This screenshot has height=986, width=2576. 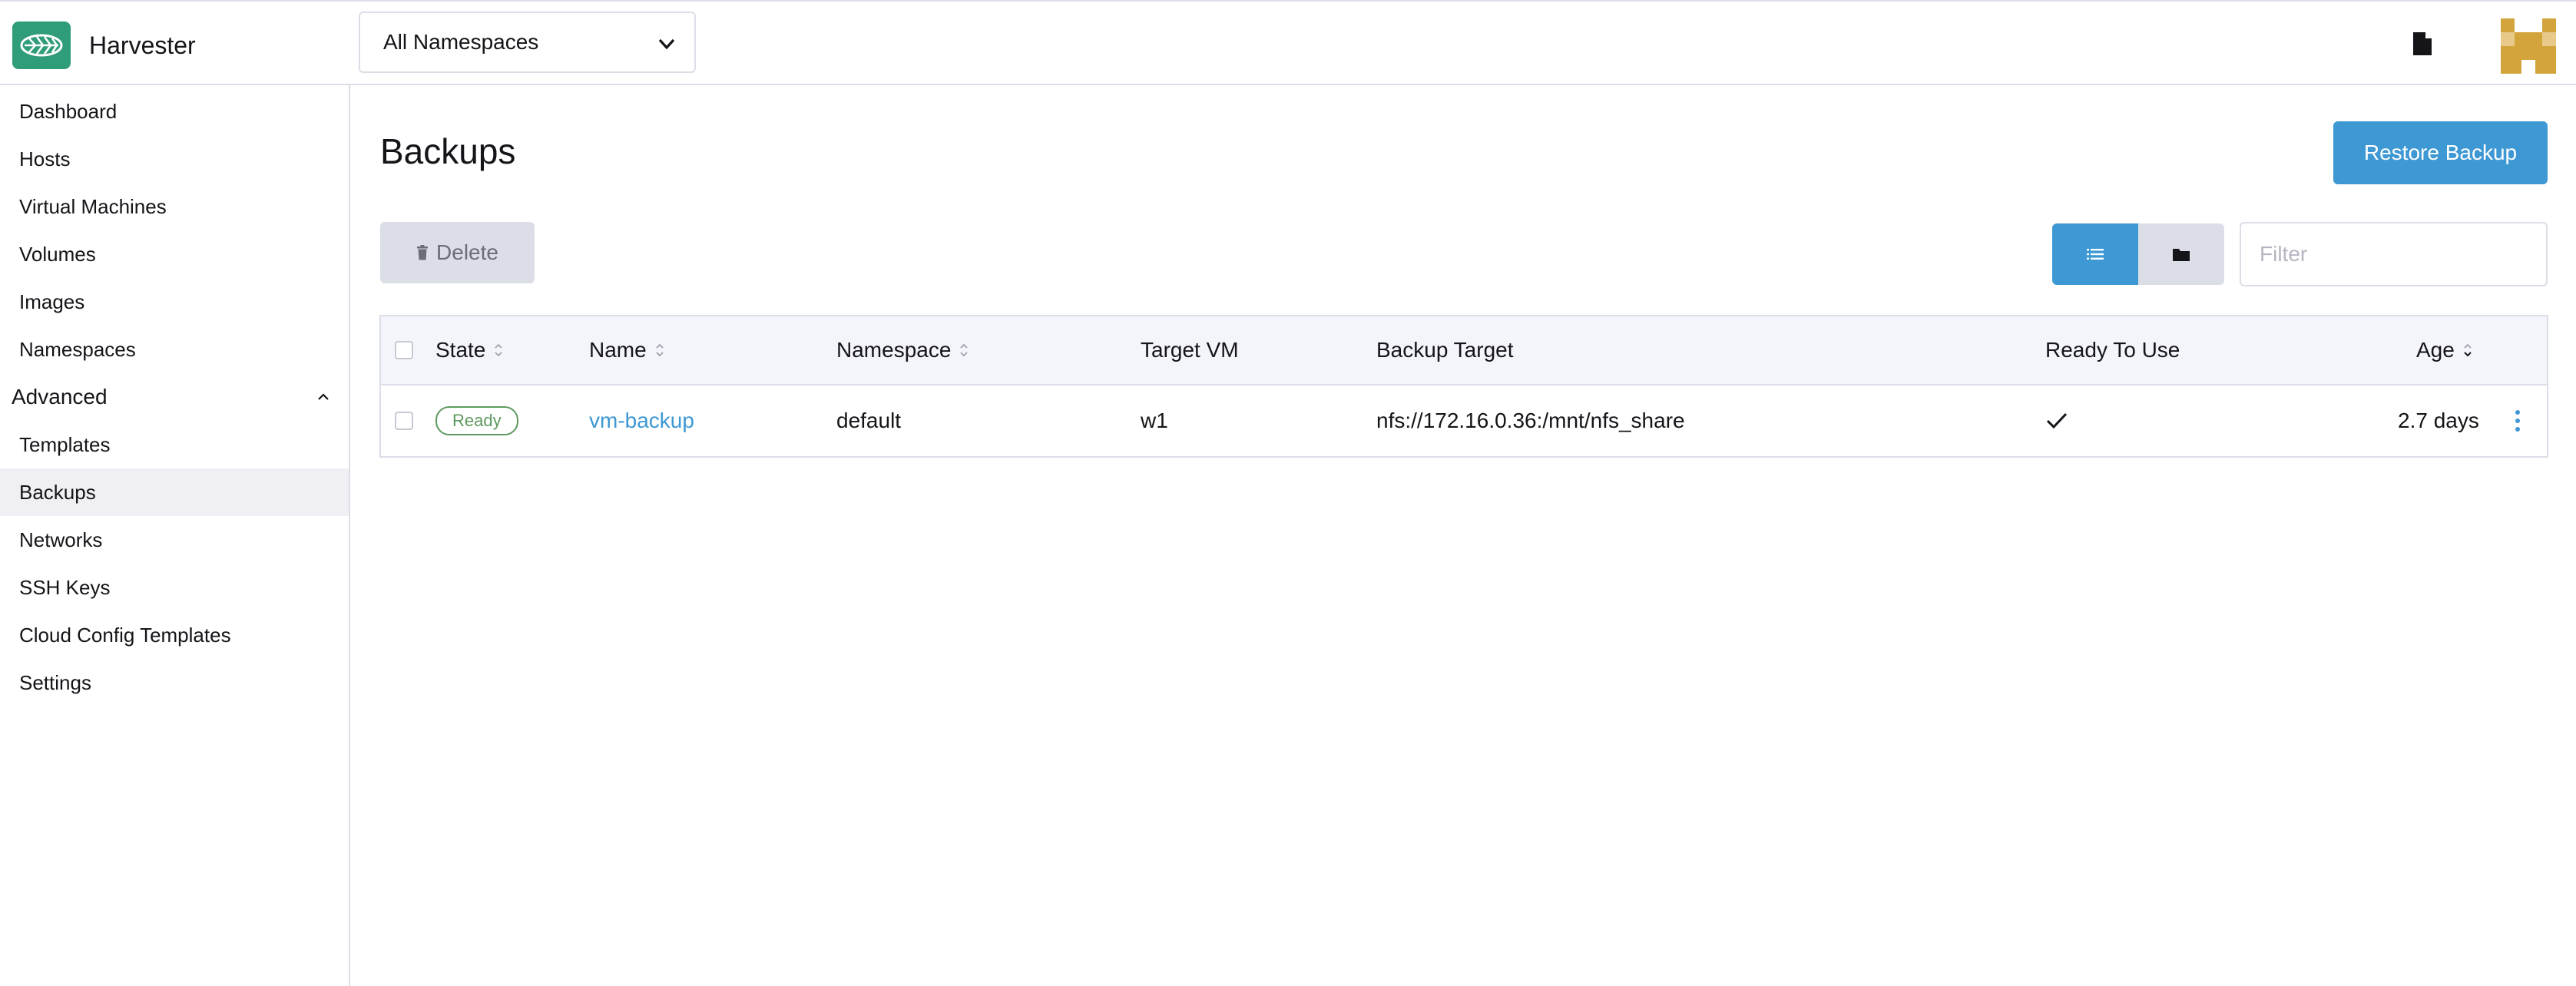 I want to click on backup-name-link: vm-backup, so click(x=641, y=421).